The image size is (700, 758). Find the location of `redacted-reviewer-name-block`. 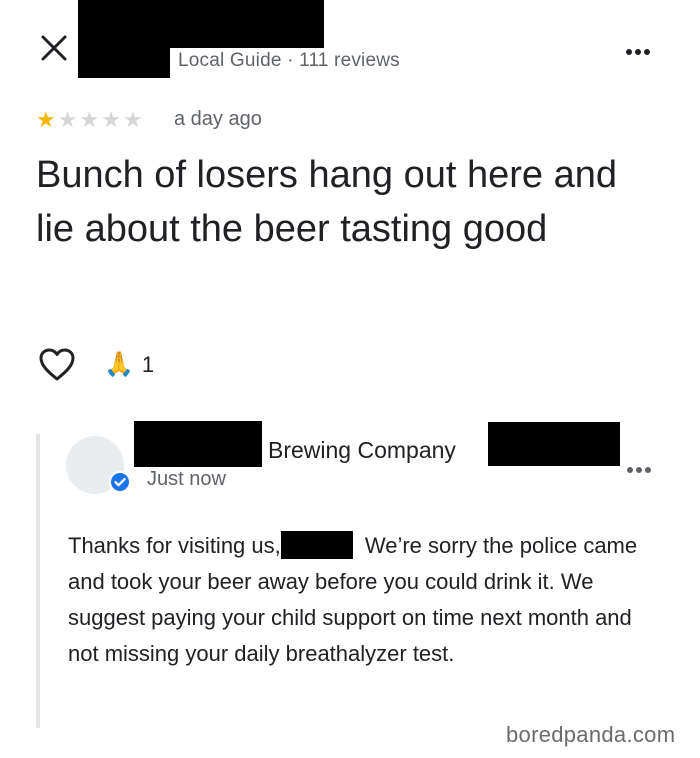

redacted-reviewer-name-block is located at coordinates (124, 59).